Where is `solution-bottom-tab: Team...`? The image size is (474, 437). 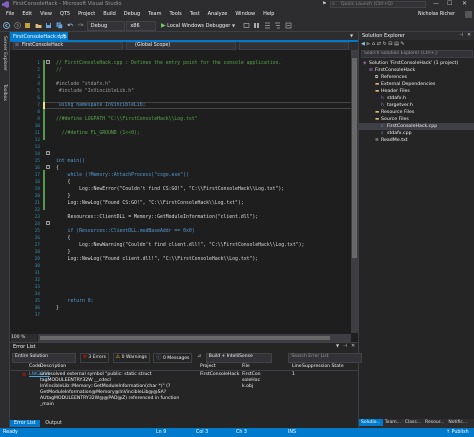 solution-bottom-tab: Team... is located at coordinates (393, 422).